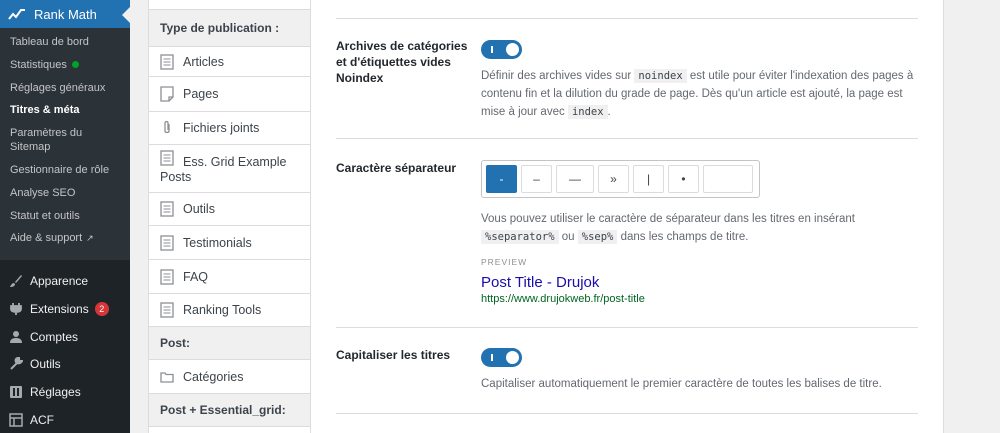  I want to click on desc-text: dans les champs de titre., so click(684, 237).